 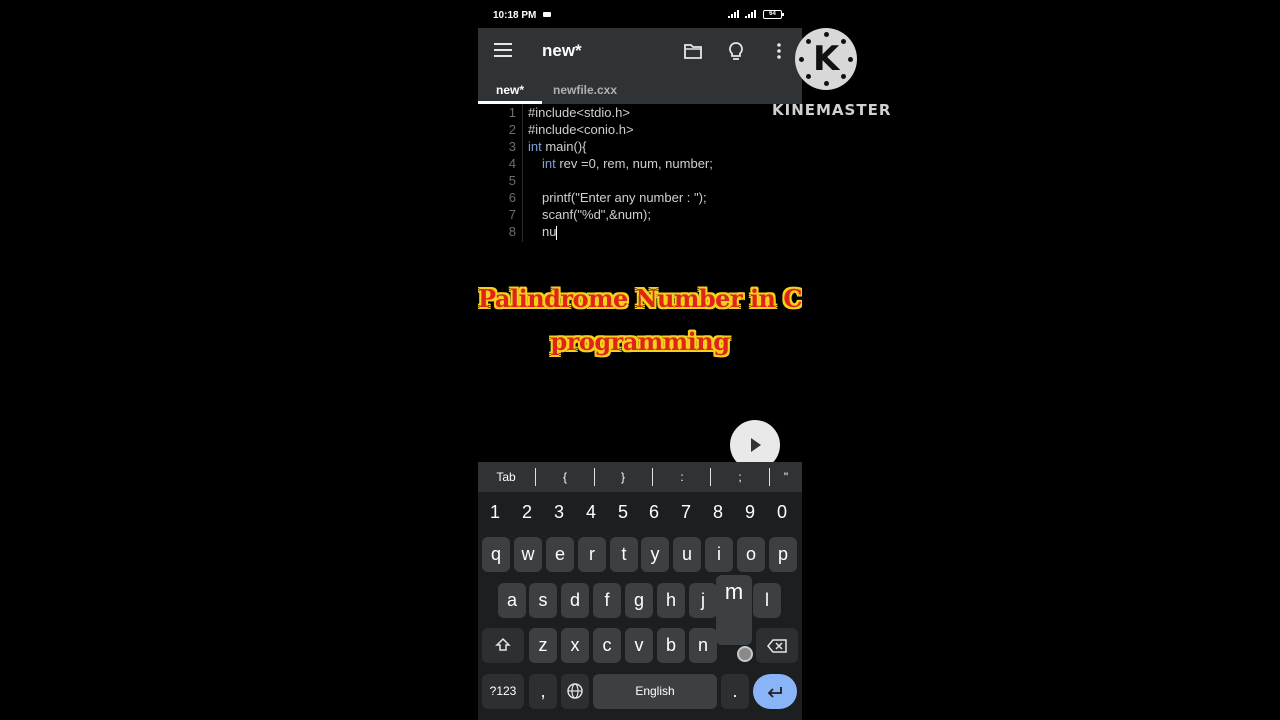 I want to click on key-n: n, so click(x=703, y=645).